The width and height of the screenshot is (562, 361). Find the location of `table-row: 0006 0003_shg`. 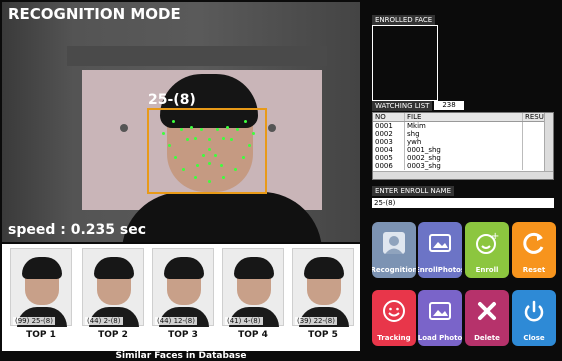

table-row: 0006 0003_shg is located at coordinates (463, 166).